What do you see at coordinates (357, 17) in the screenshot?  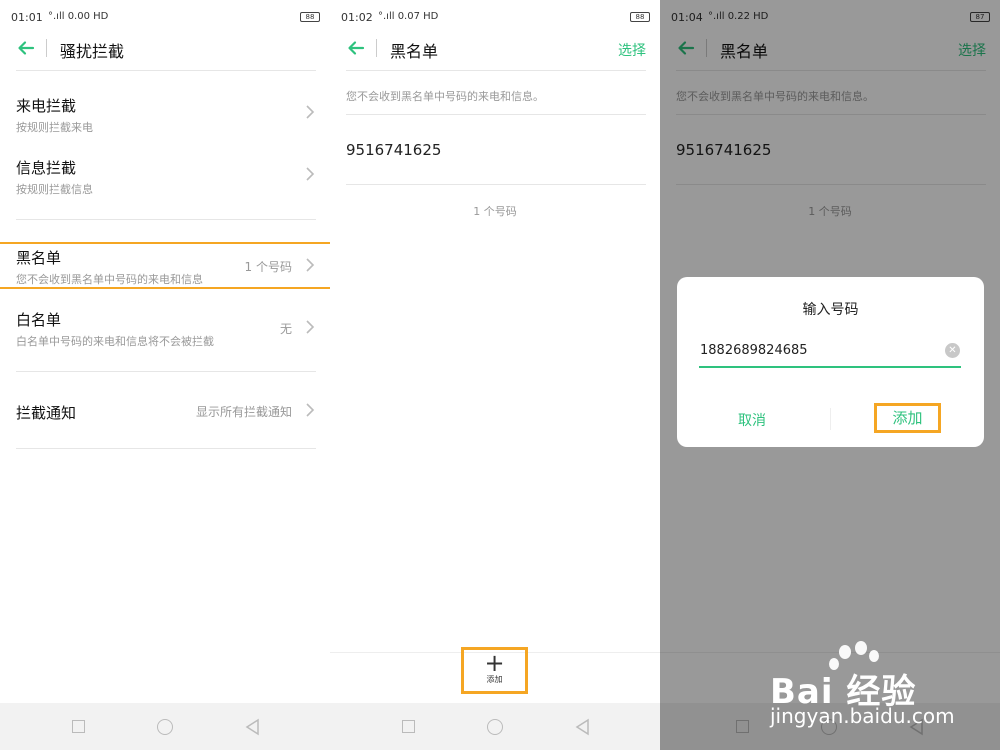 I see `status-time: 01:02` at bounding box center [357, 17].